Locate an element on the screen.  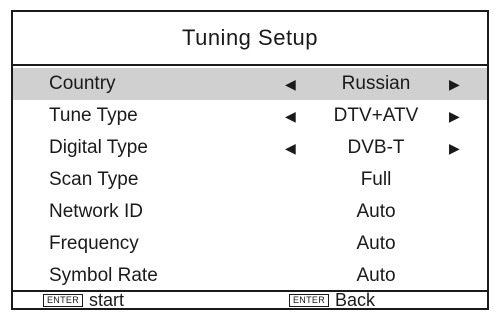
setting-value-symbol-rate: Auto is located at coordinates (376, 275).